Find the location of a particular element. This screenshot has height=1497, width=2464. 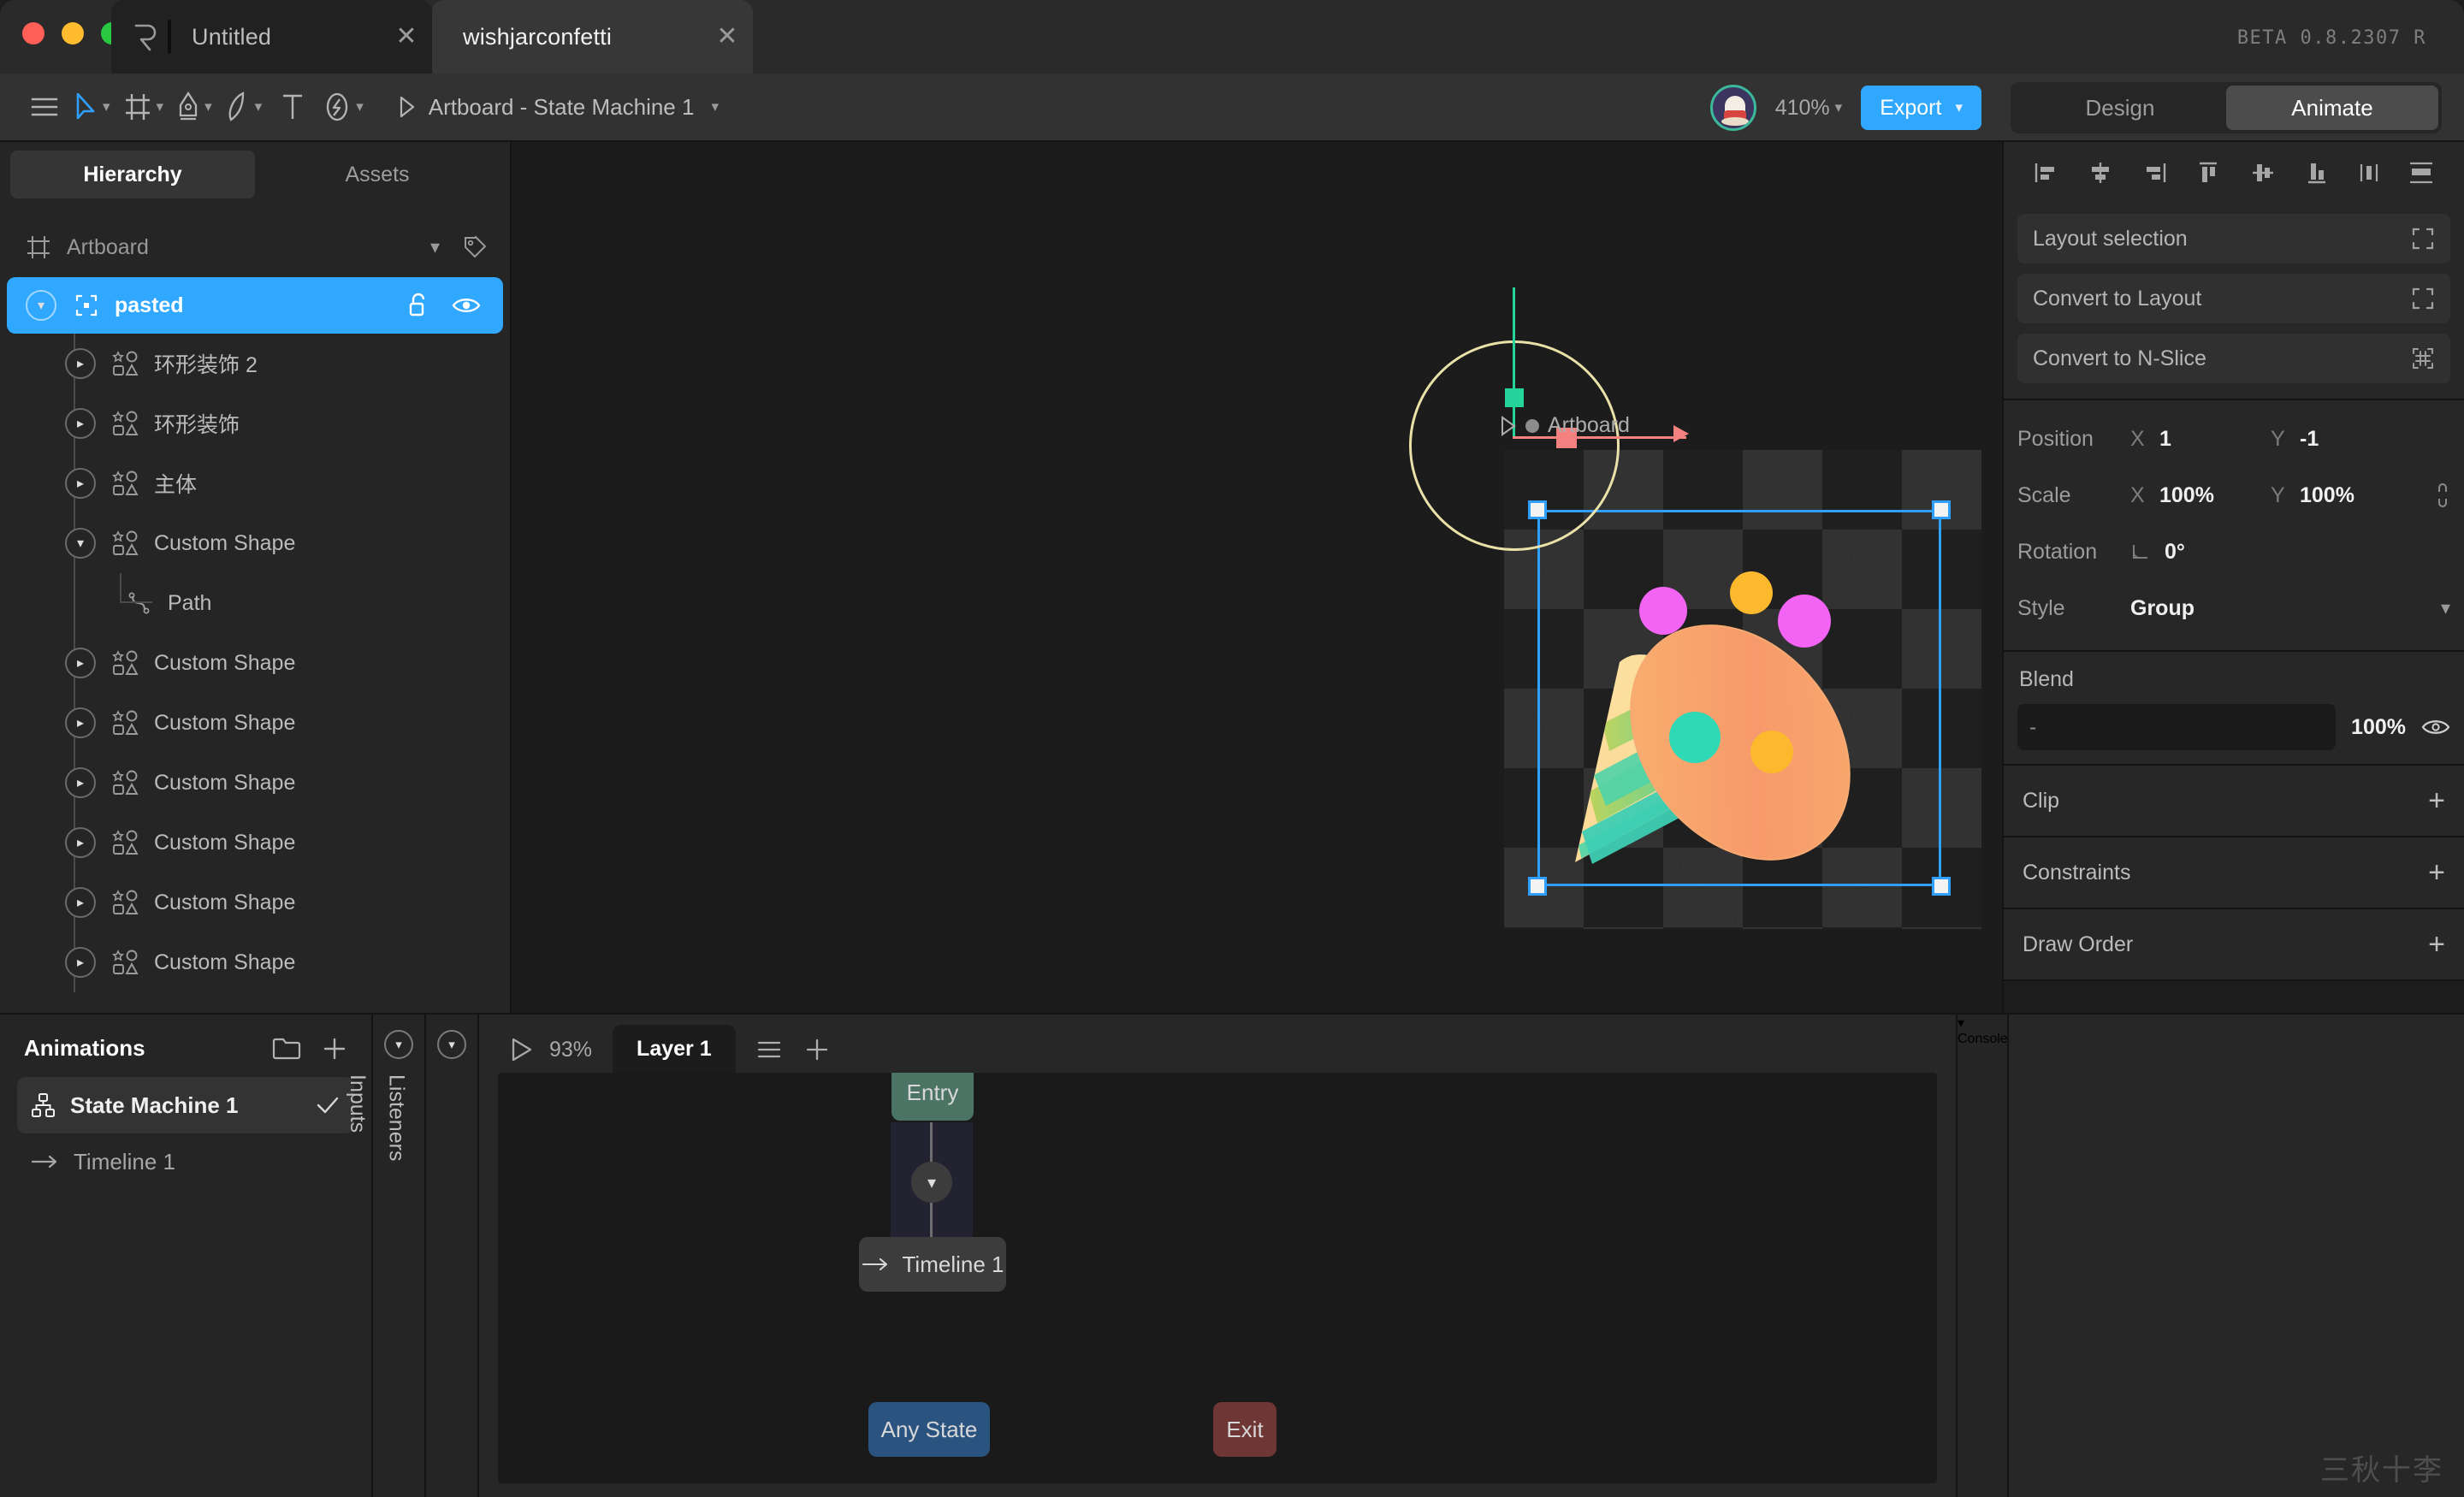

state-node-exit: Exit is located at coordinates (1244, 1429).